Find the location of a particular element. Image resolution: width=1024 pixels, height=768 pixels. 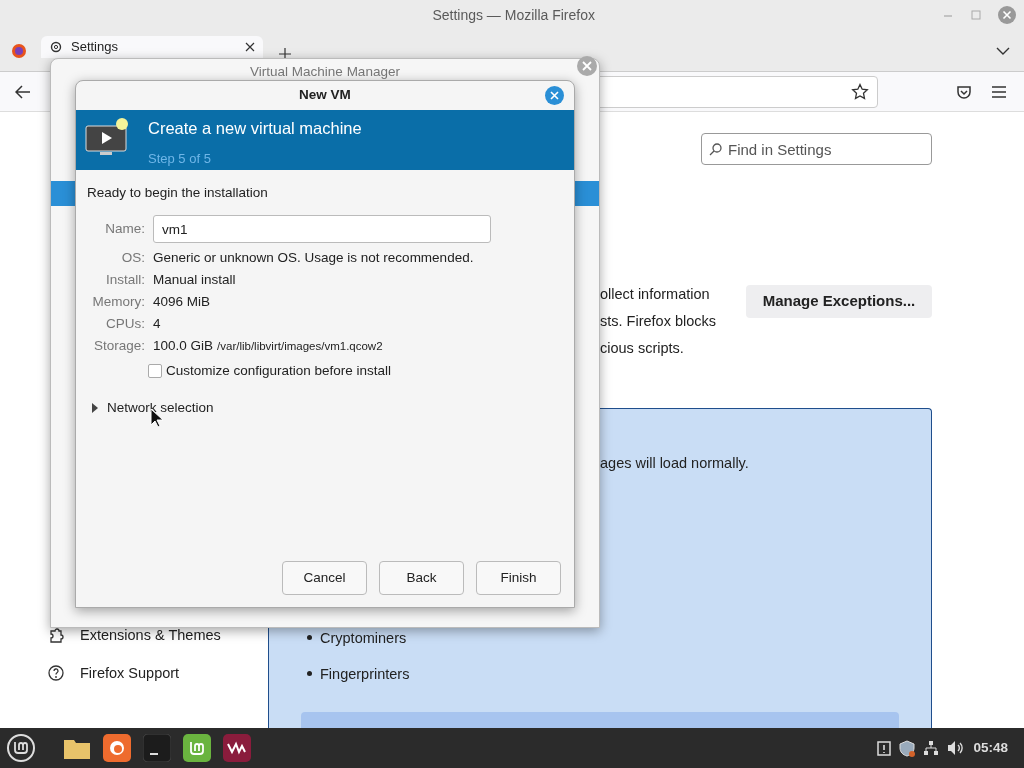

shield-icon is located at coordinates (907, 748).